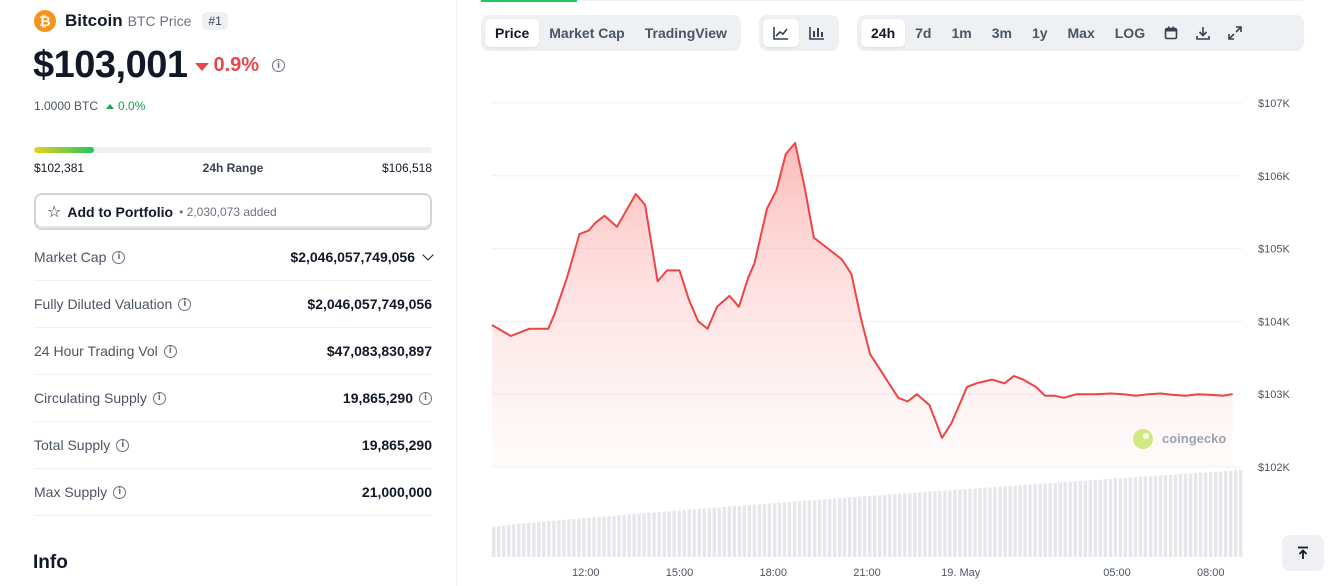  I want to click on coin-header: ₿ Bitcoin BTC Price #1, so click(131, 21).